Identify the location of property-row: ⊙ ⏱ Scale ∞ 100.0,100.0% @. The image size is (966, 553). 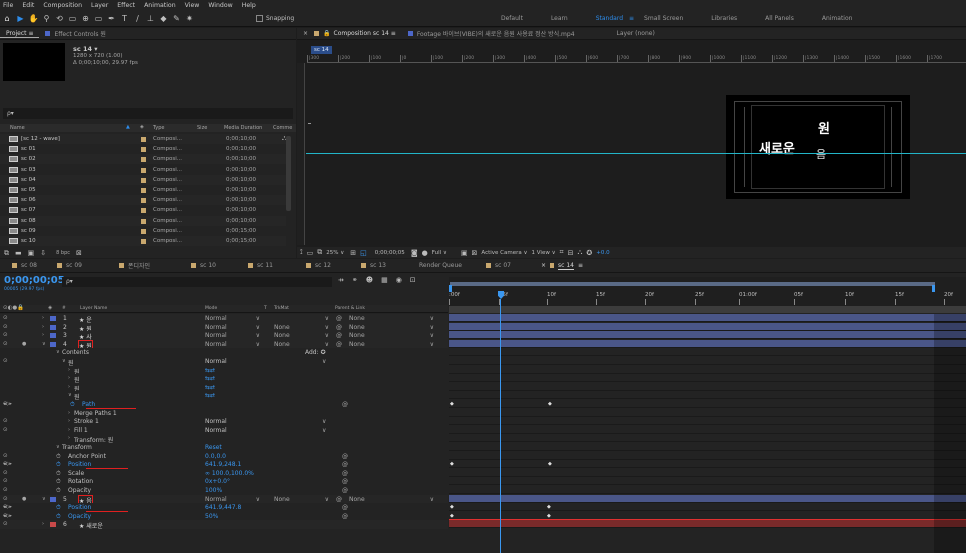
(224, 473).